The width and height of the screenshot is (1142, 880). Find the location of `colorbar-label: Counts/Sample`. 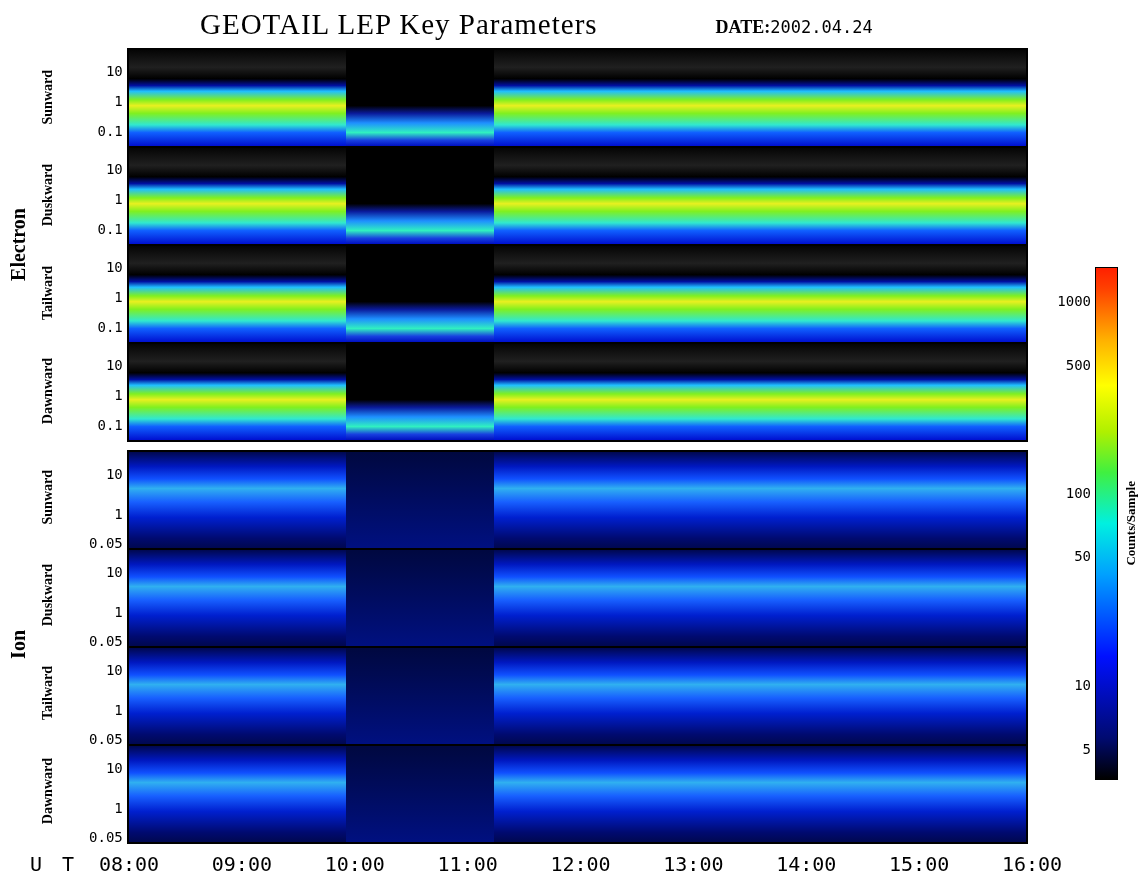

colorbar-label: Counts/Sample is located at coordinates (1130, 523).